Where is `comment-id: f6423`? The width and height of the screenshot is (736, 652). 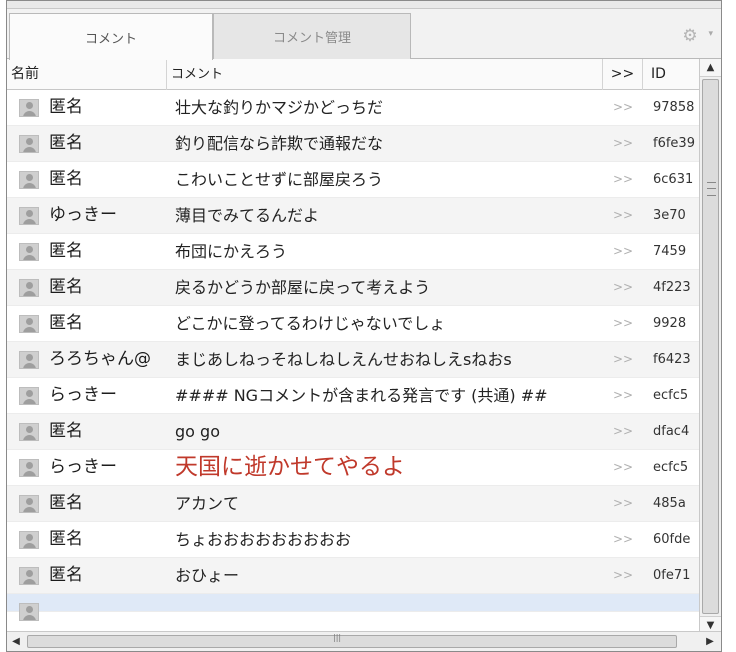
comment-id: f6423 is located at coordinates (672, 359).